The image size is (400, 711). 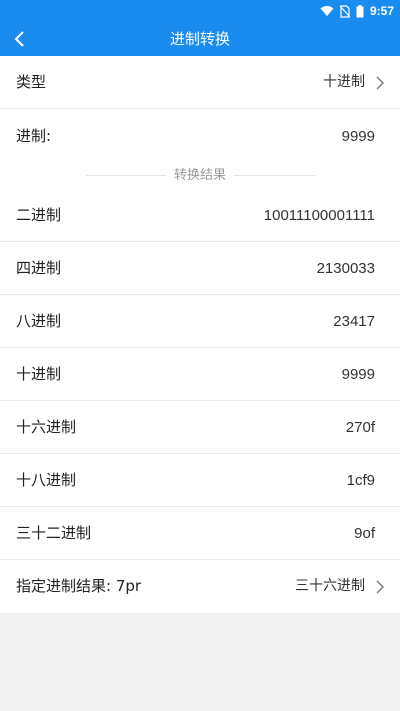 I want to click on result-label: 八进制, so click(x=39, y=321).